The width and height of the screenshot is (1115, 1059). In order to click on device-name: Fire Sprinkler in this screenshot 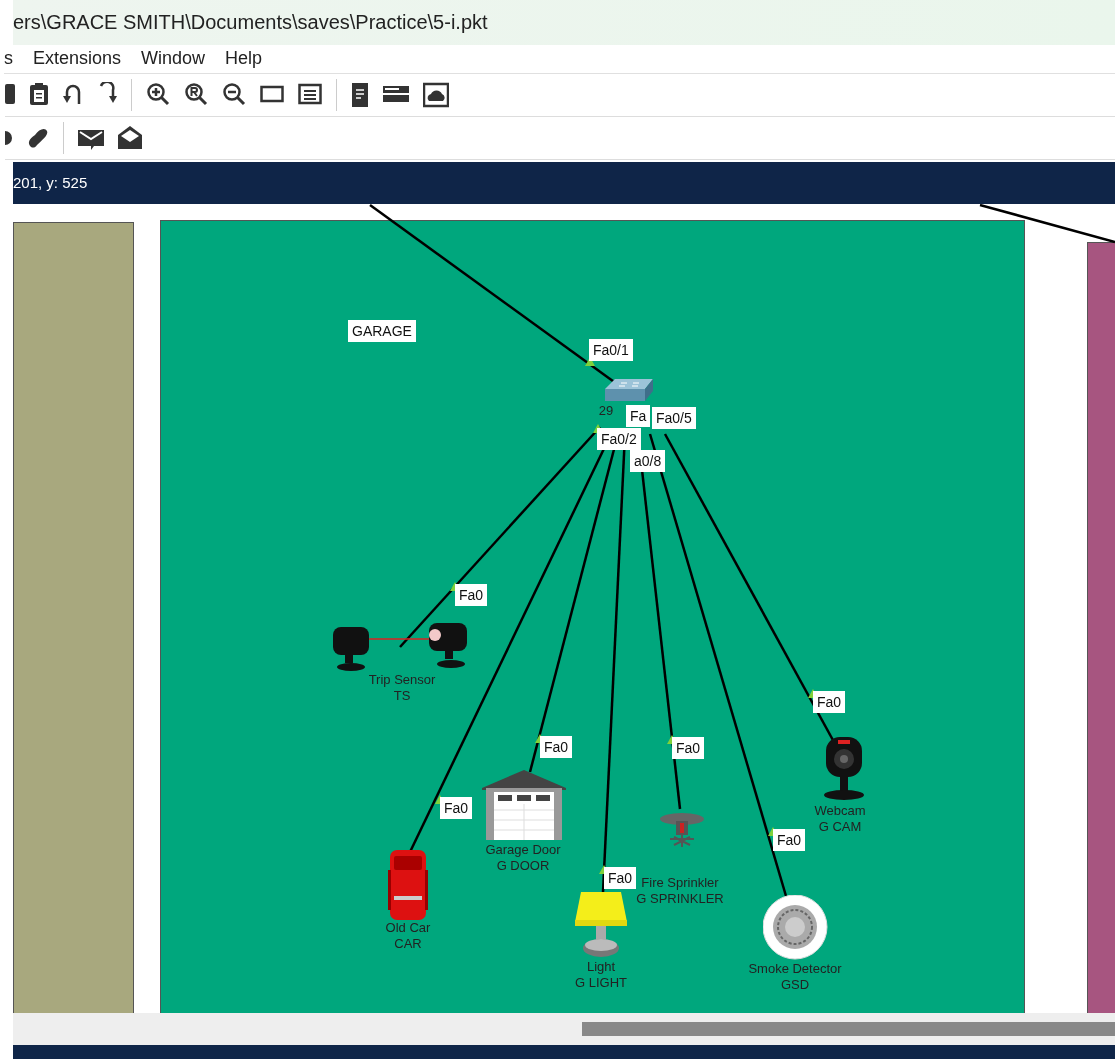, I will do `click(680, 882)`.